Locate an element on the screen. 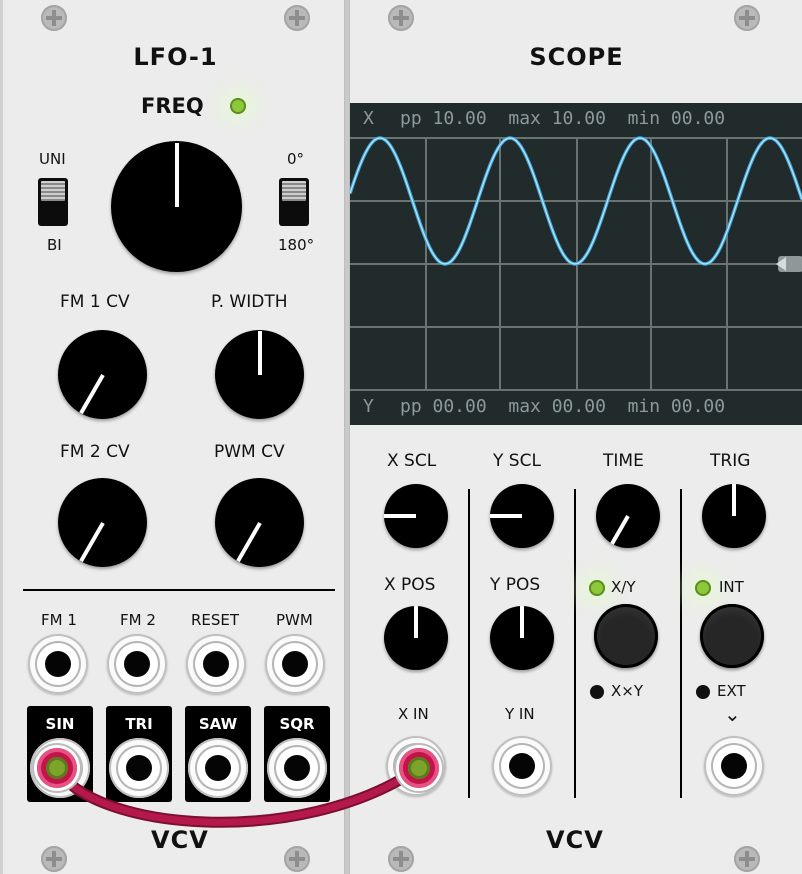  sqr-output-label: SQR is located at coordinates (297, 724).